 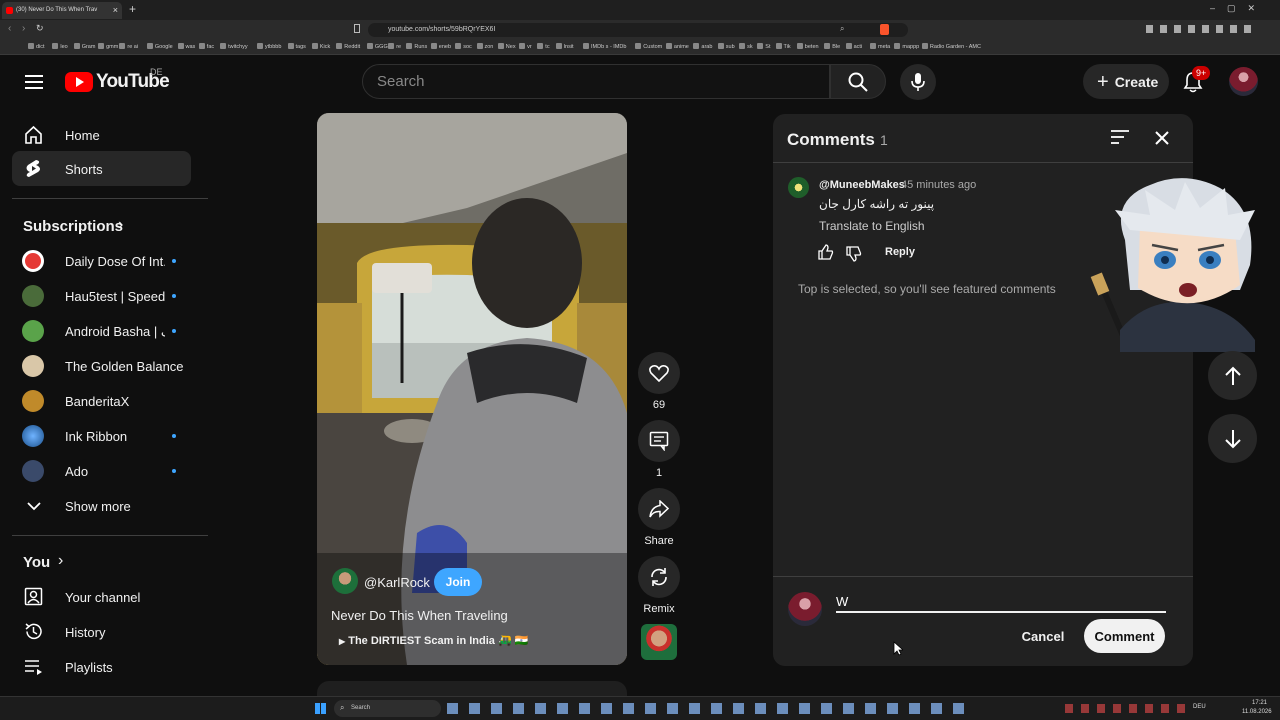 I want to click on sidebar-subscription: Ink Ribbon, so click(x=101, y=435).